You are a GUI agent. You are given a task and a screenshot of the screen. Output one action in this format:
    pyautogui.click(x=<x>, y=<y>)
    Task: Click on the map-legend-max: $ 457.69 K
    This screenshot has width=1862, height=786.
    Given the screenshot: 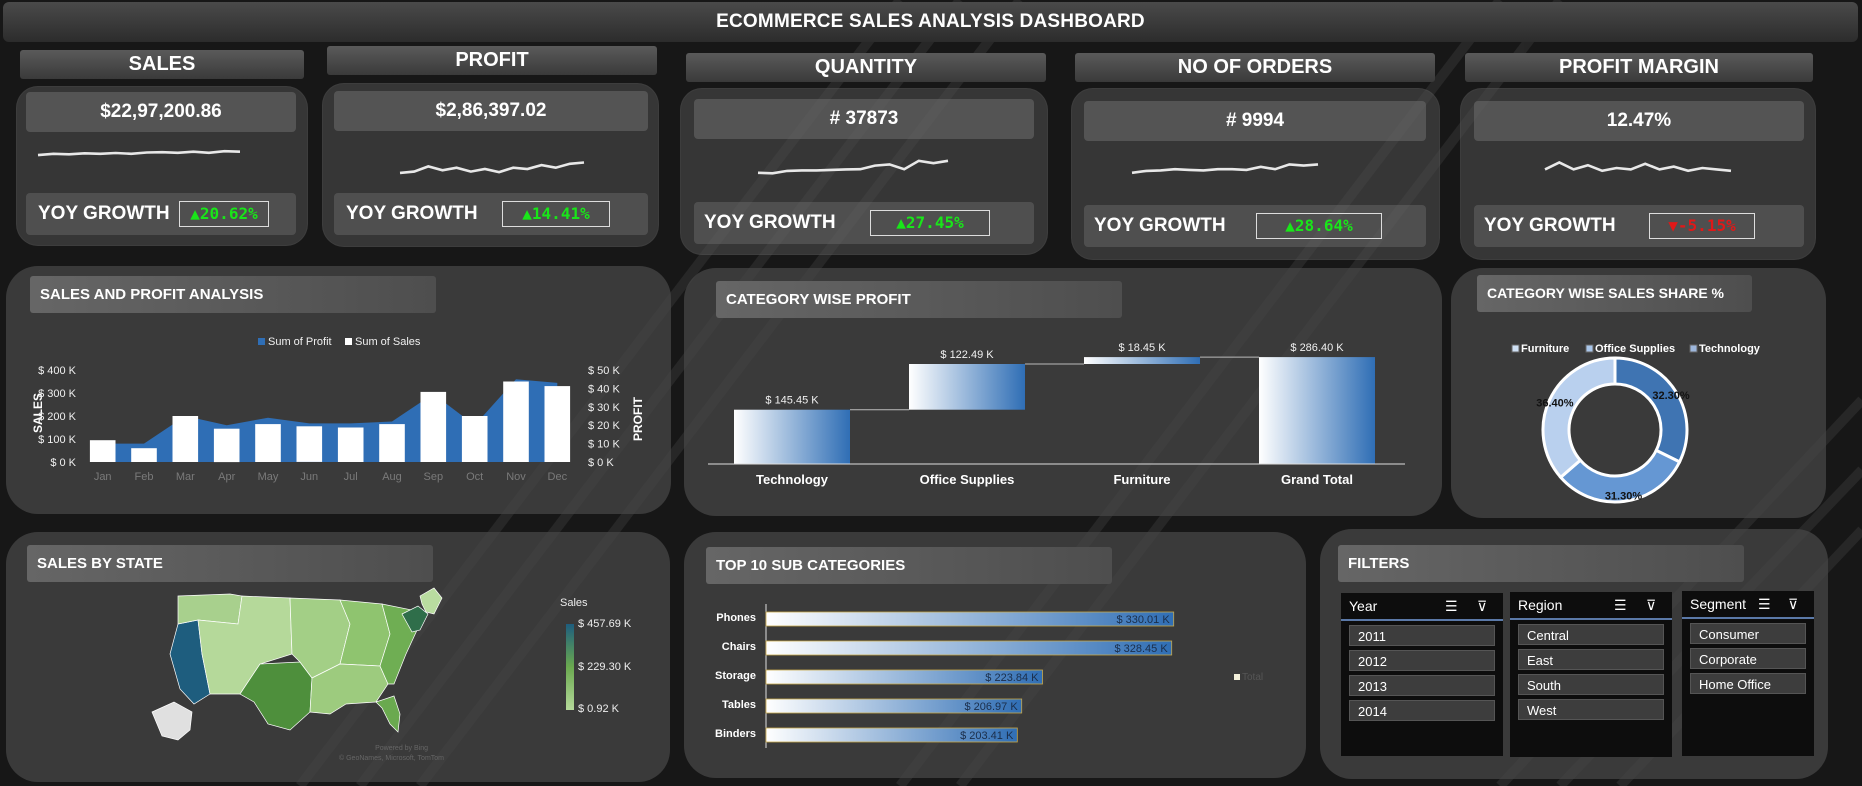 What is the action you would take?
    pyautogui.click(x=605, y=624)
    